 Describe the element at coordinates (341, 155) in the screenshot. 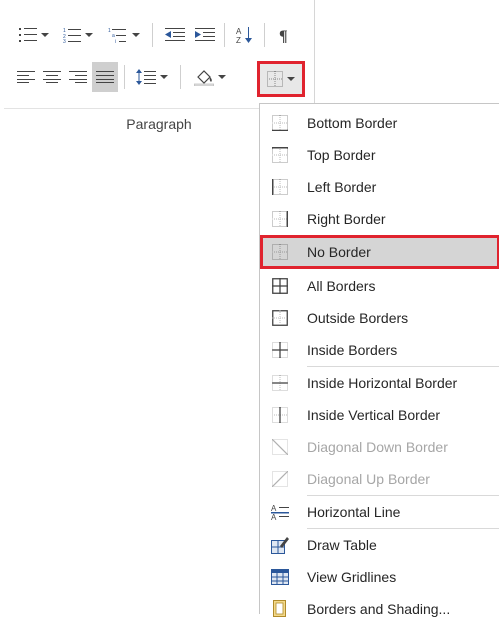

I see `menu-item-label: Top Border` at that location.